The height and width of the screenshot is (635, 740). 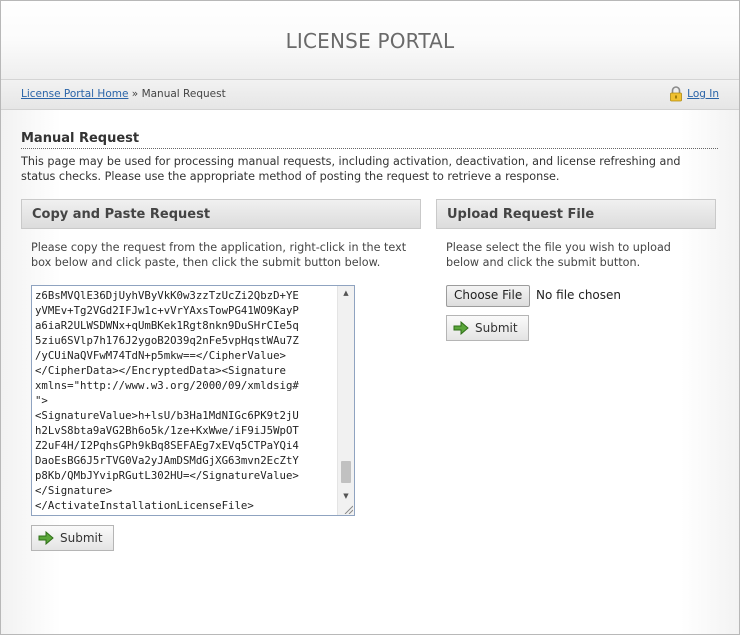 I want to click on scroll-up-arrow-icon: ▲, so click(x=346, y=293).